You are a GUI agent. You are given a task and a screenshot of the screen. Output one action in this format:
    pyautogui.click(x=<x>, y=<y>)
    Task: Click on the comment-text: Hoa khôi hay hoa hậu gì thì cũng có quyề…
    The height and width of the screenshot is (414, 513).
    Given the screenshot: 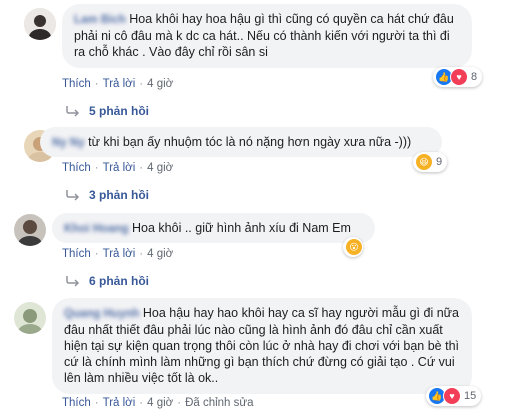 What is the action you would take?
    pyautogui.click(x=264, y=35)
    